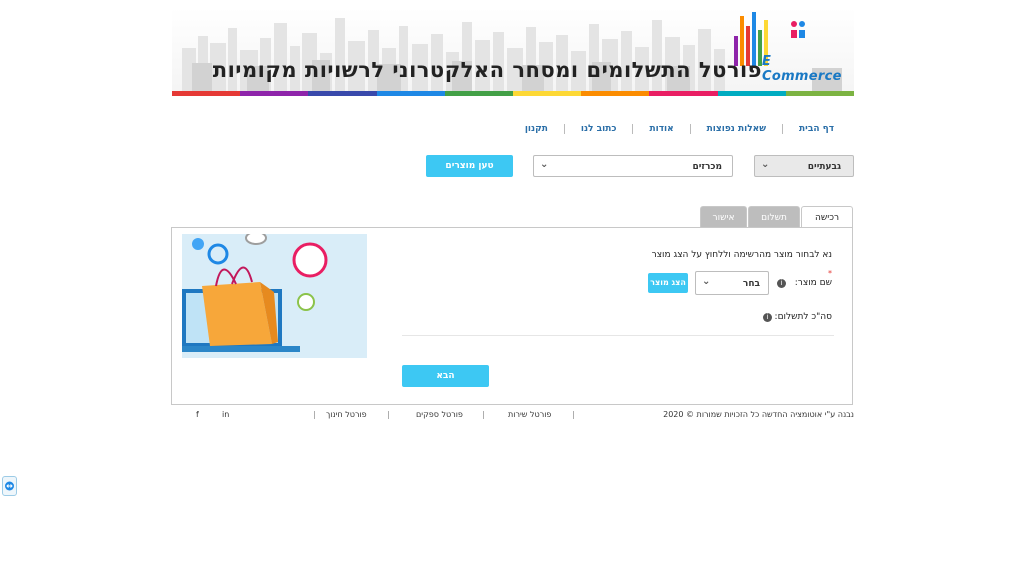 The image size is (1024, 576). What do you see at coordinates (816, 129) in the screenshot?
I see `nav-home: דף הבית` at bounding box center [816, 129].